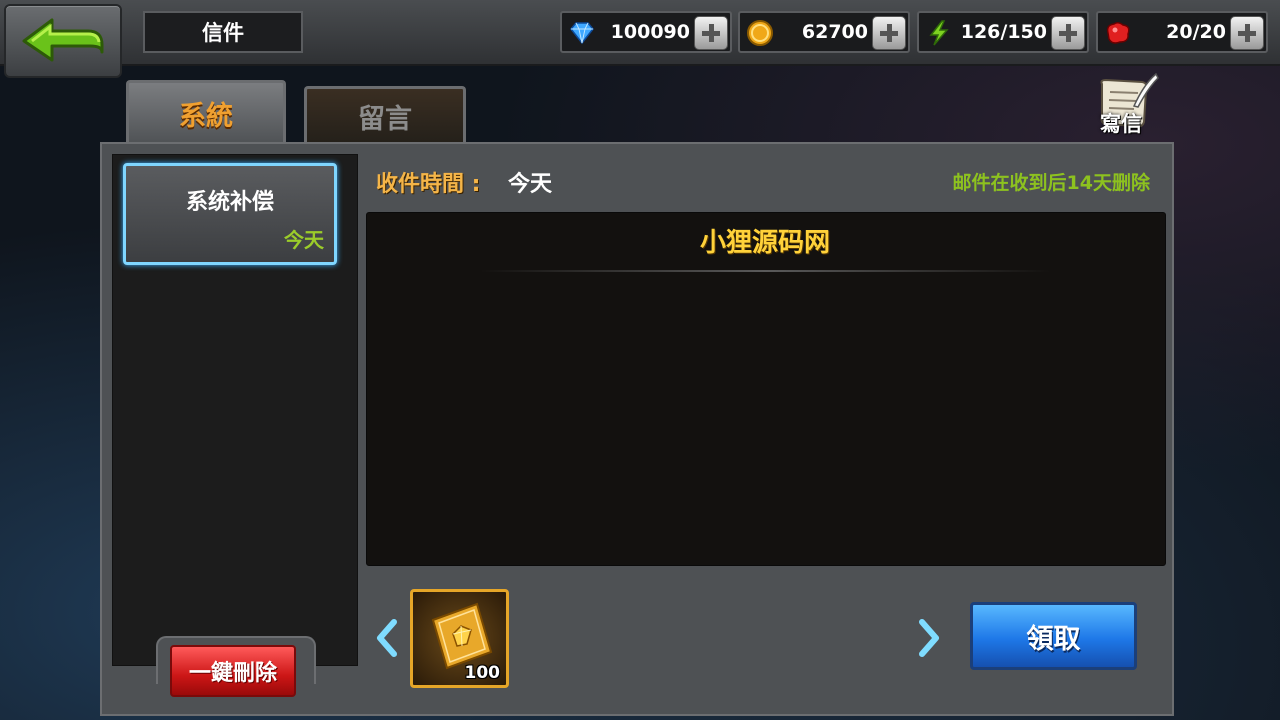  Describe the element at coordinates (650, 32) in the screenshot. I see `diamond-value: 100090` at that location.